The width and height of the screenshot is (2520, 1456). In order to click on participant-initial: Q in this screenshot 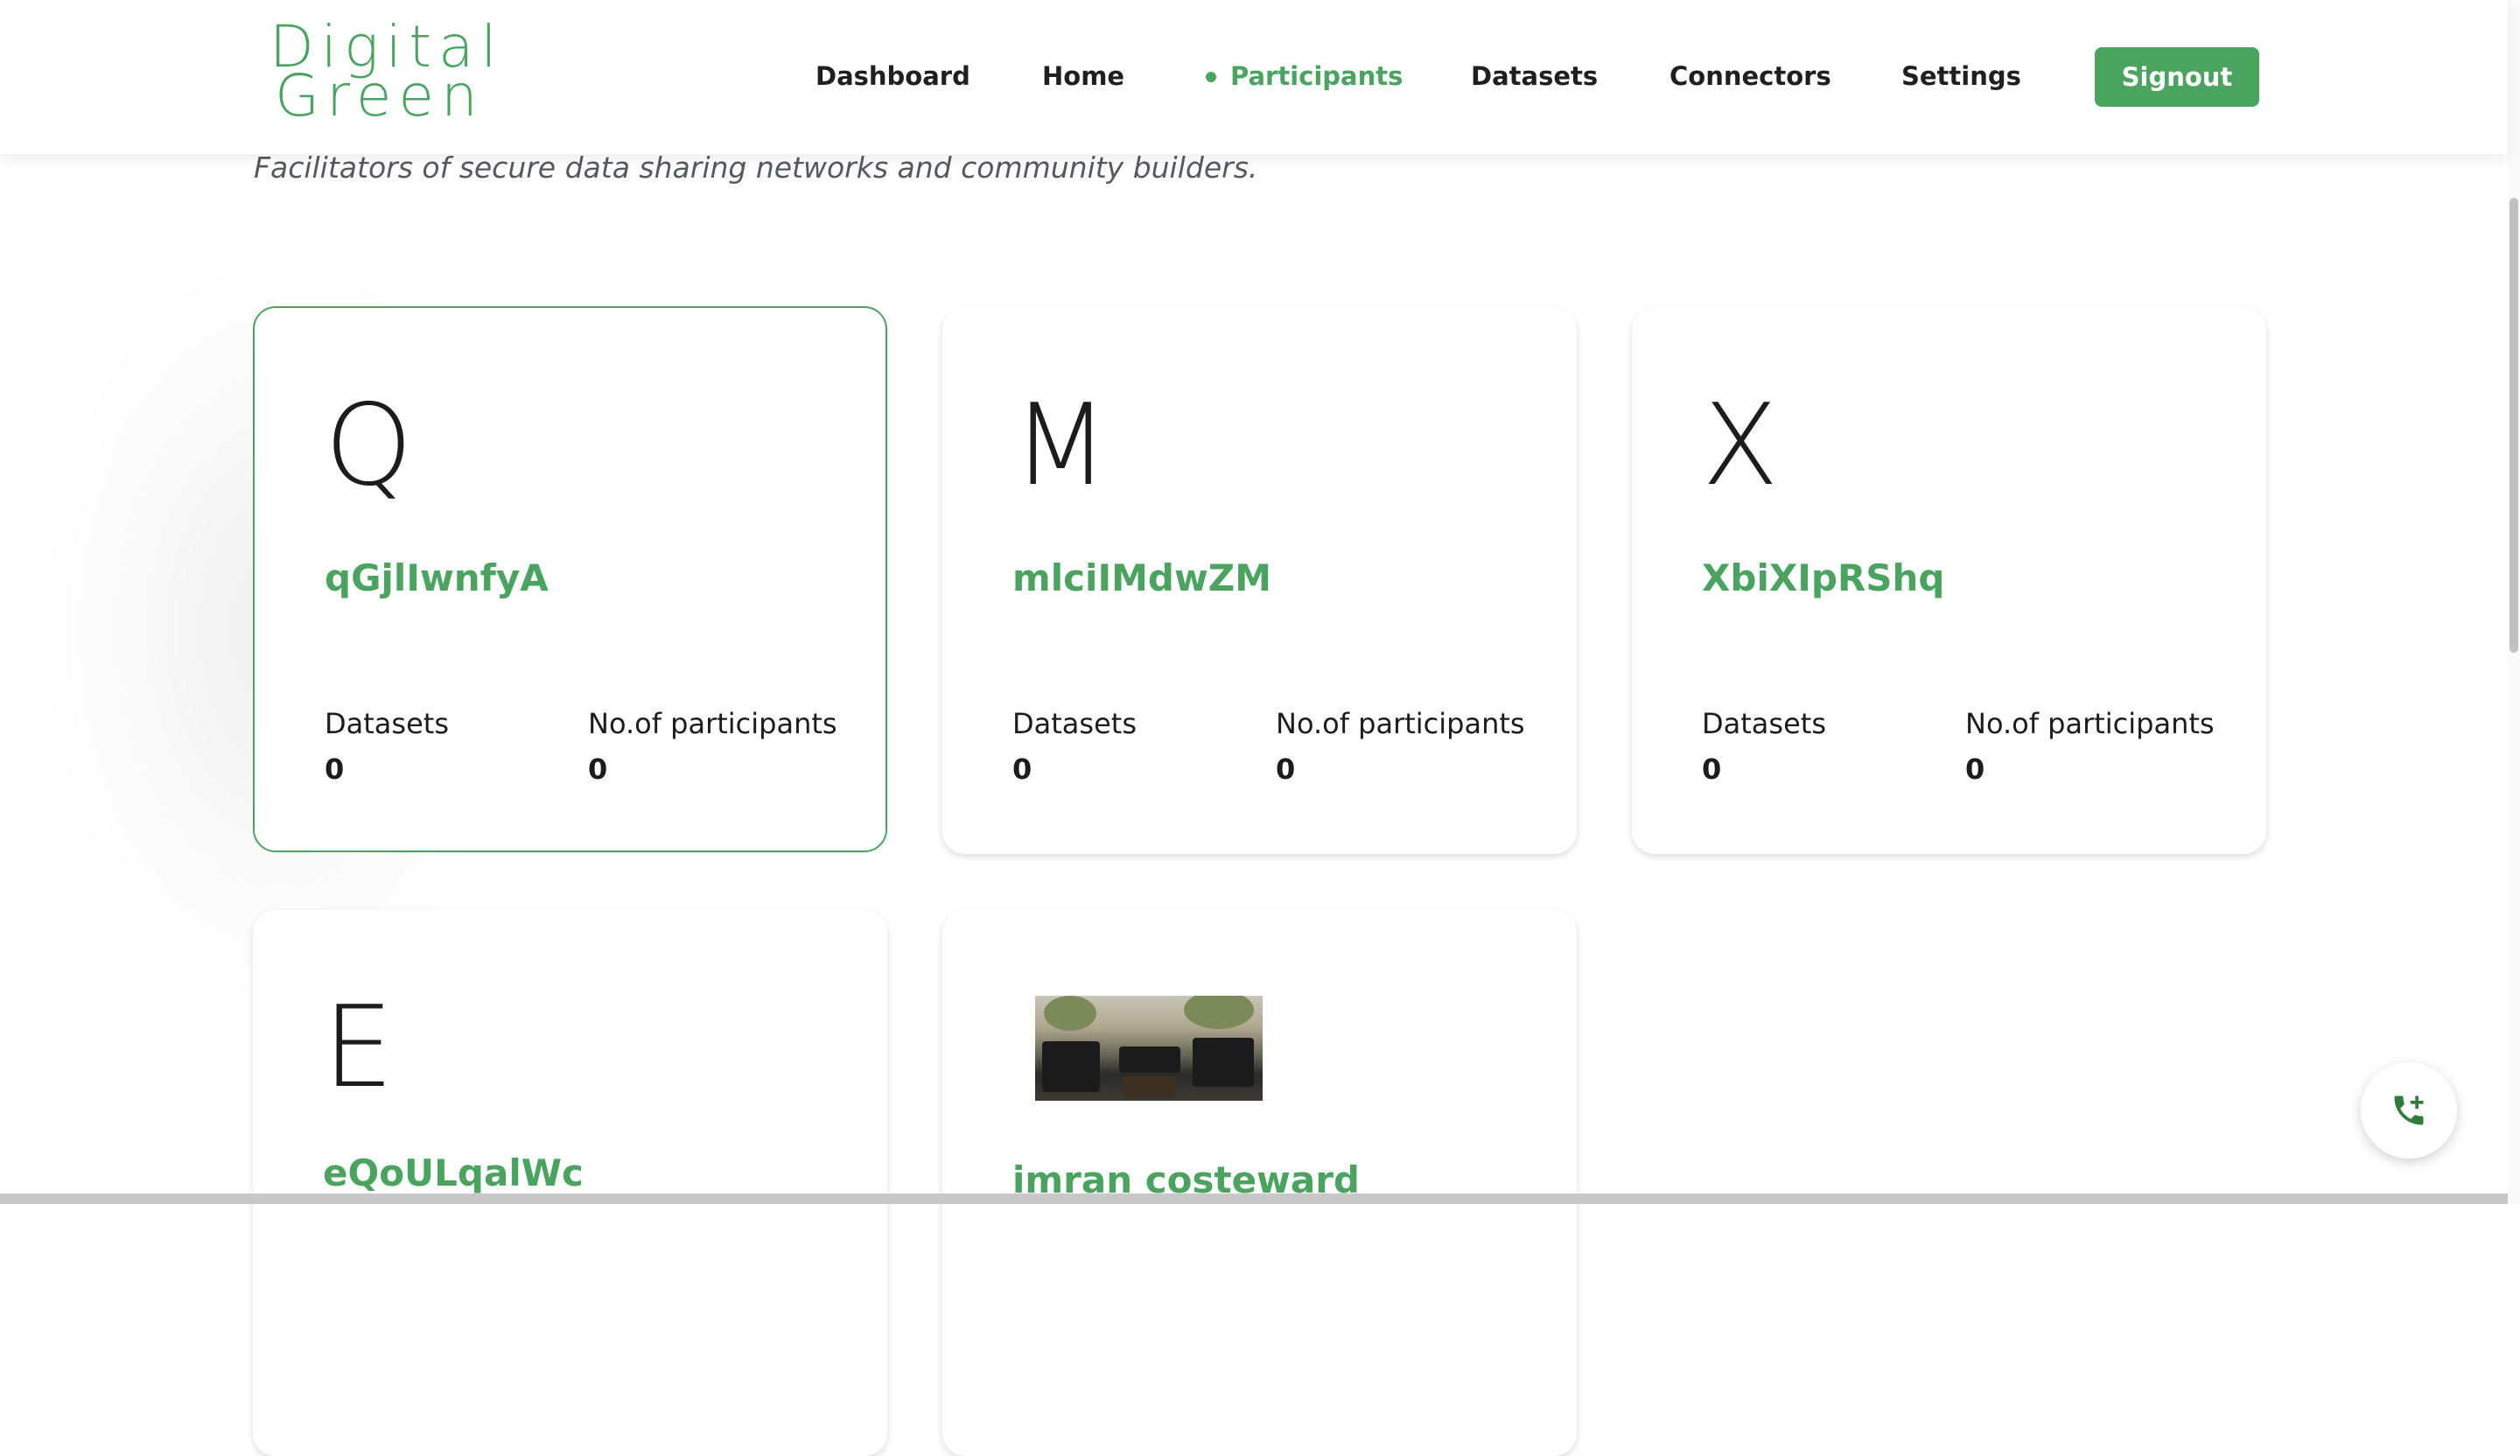, I will do `click(369, 446)`.